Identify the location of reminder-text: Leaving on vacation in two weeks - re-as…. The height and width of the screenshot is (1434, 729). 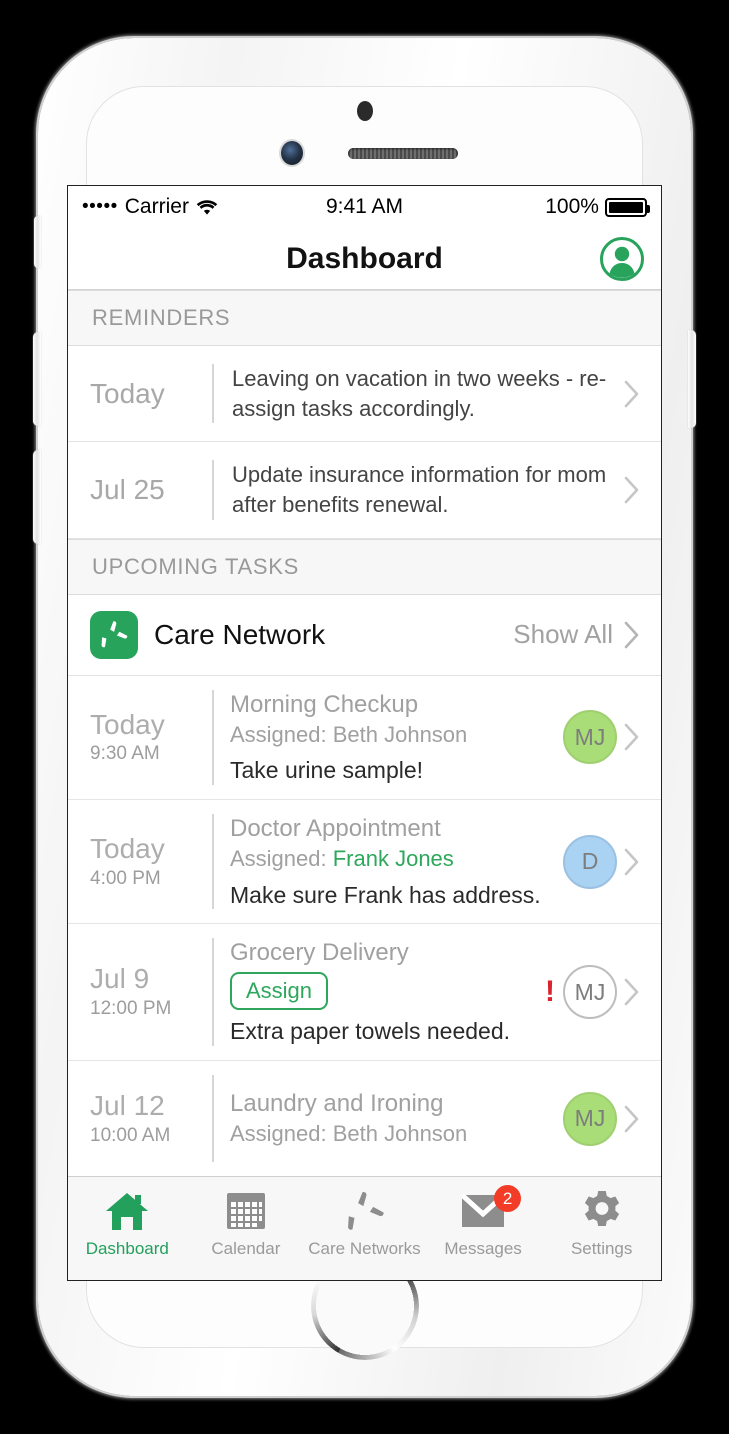
(419, 393).